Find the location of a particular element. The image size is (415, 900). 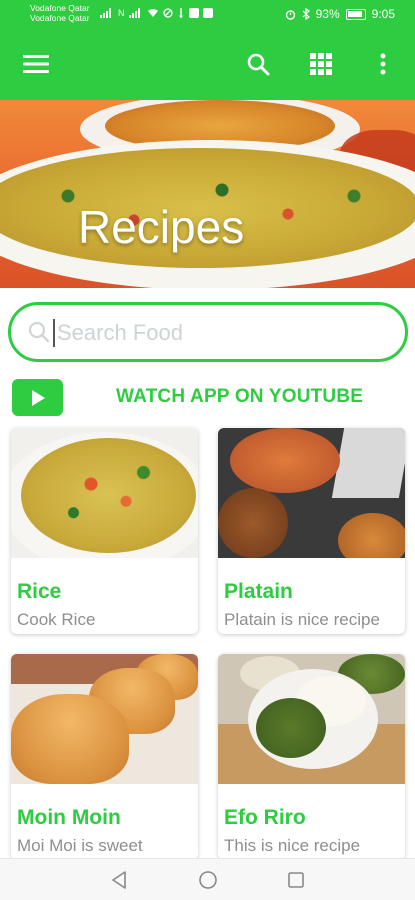

app-notification-icon is located at coordinates (193, 13).